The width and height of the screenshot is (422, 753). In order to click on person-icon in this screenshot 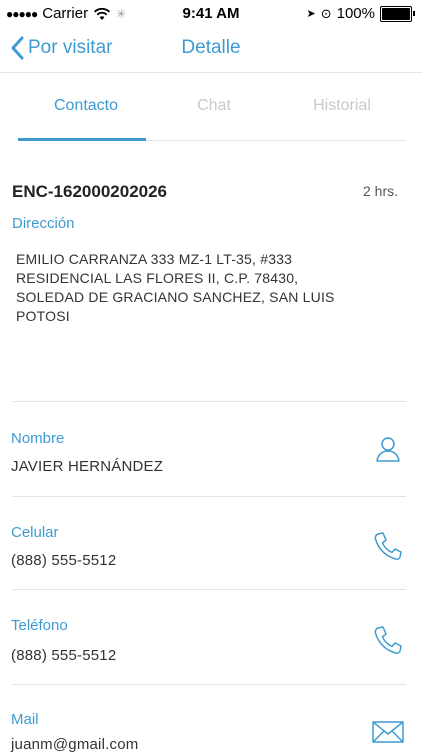, I will do `click(388, 450)`.